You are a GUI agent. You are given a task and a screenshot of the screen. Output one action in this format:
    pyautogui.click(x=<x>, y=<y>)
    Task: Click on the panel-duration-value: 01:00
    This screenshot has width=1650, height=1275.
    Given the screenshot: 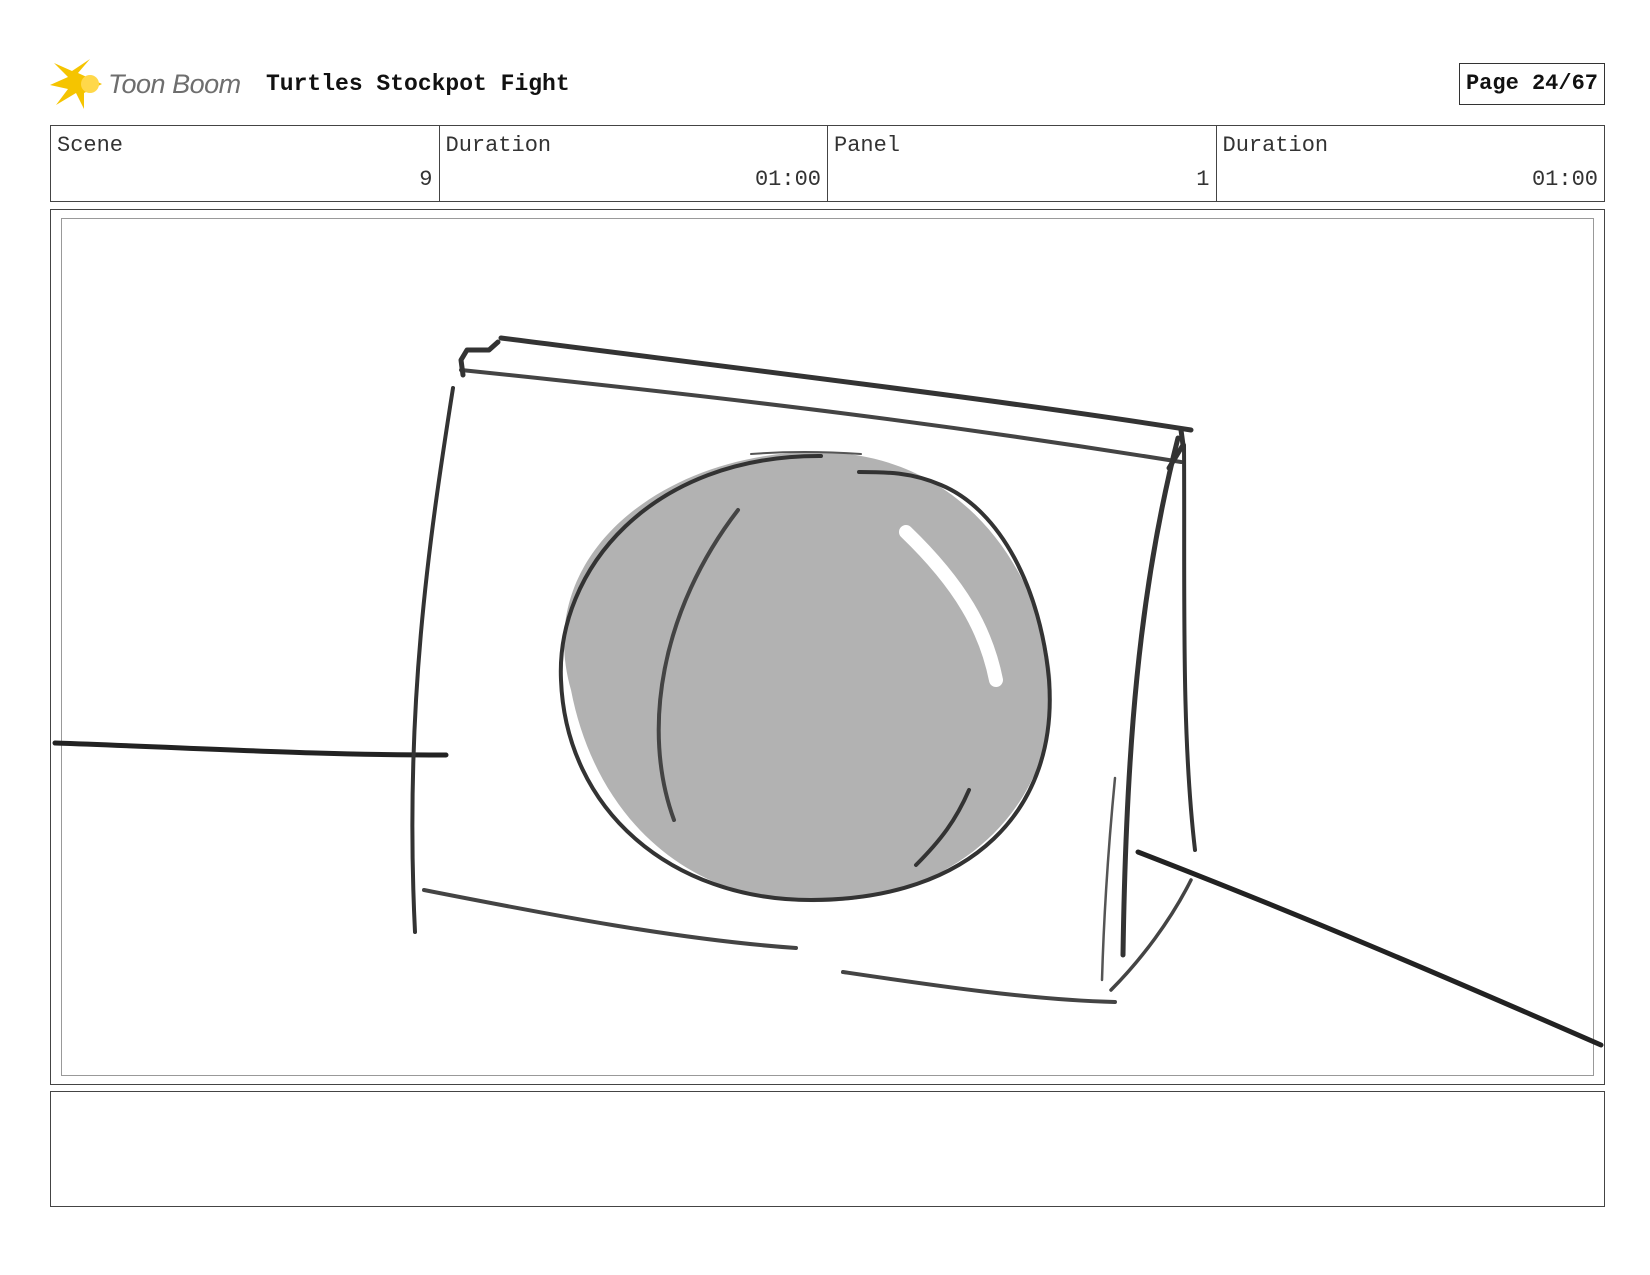 What is the action you would take?
    pyautogui.click(x=1564, y=179)
    